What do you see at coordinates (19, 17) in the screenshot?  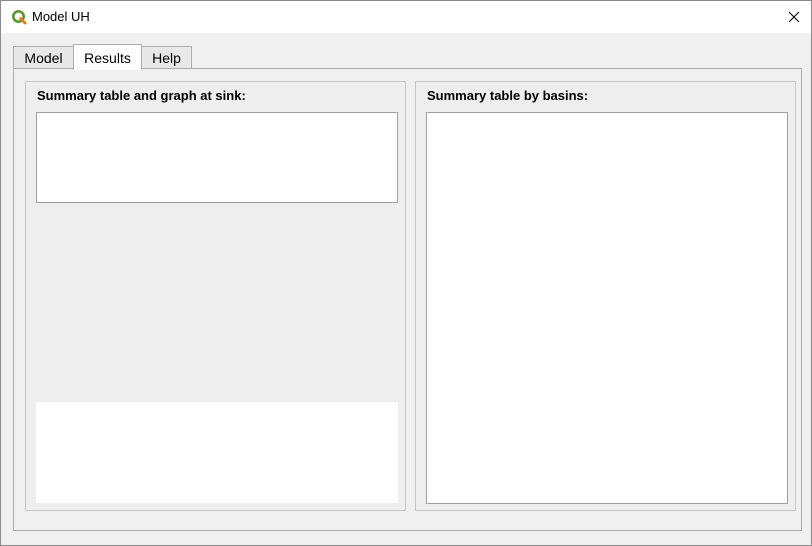 I see `qgis-logo-icon` at bounding box center [19, 17].